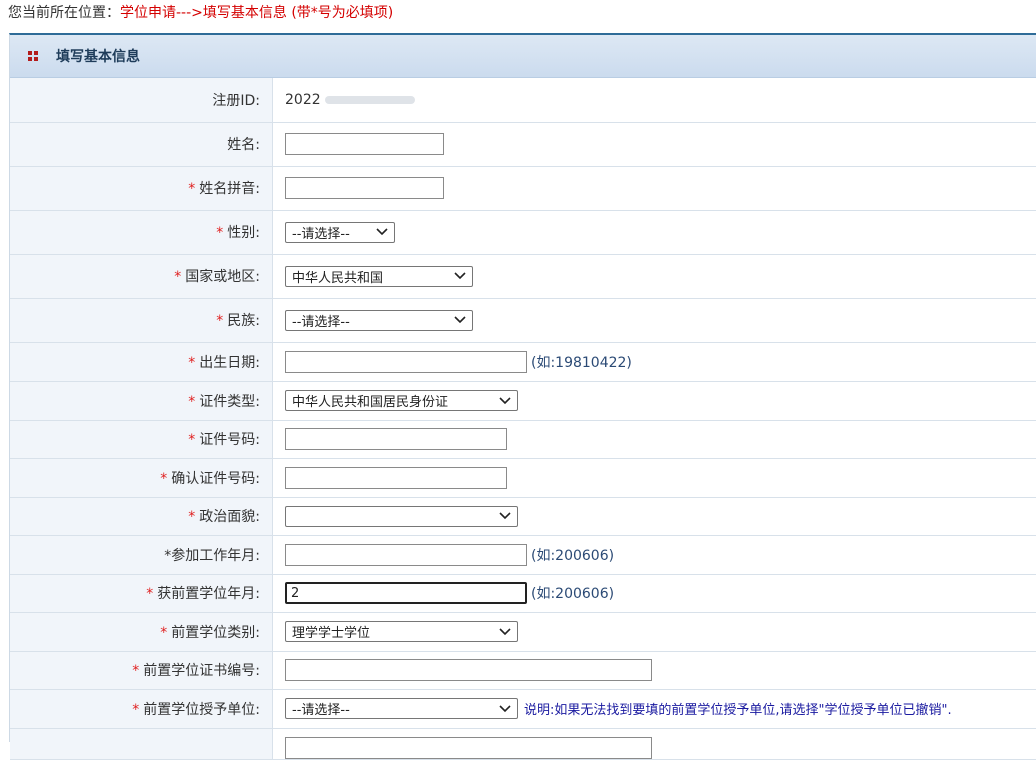 The height and width of the screenshot is (760, 1036). I want to click on prior-degree-type-select: 理学学士学位, so click(401, 631).